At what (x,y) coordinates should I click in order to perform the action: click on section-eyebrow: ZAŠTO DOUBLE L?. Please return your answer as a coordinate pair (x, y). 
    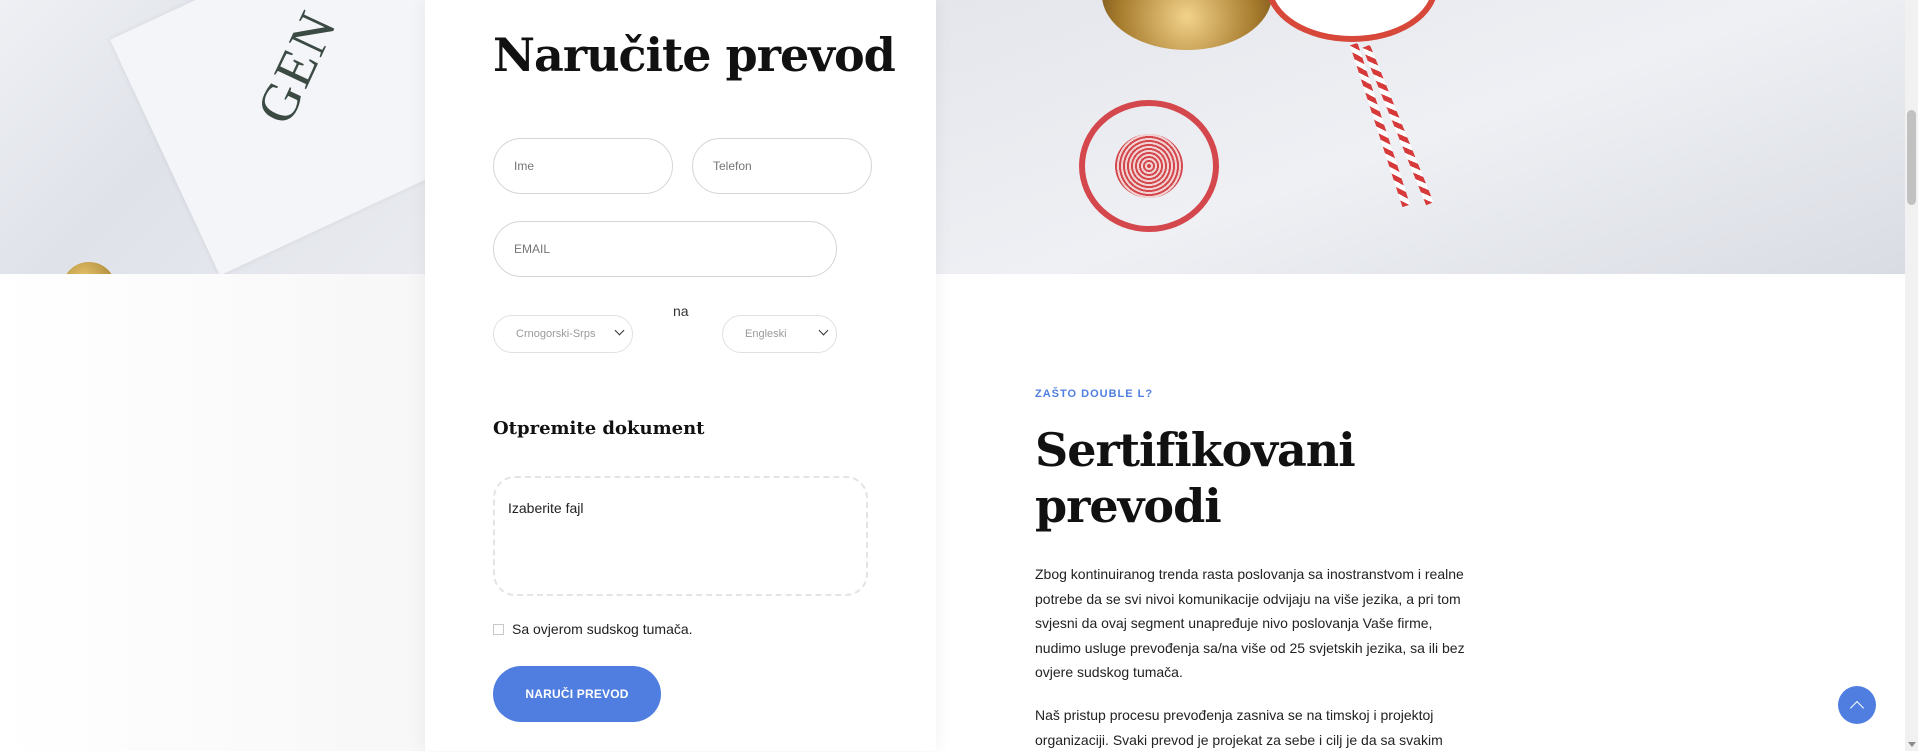
    Looking at the image, I should click on (1094, 394).